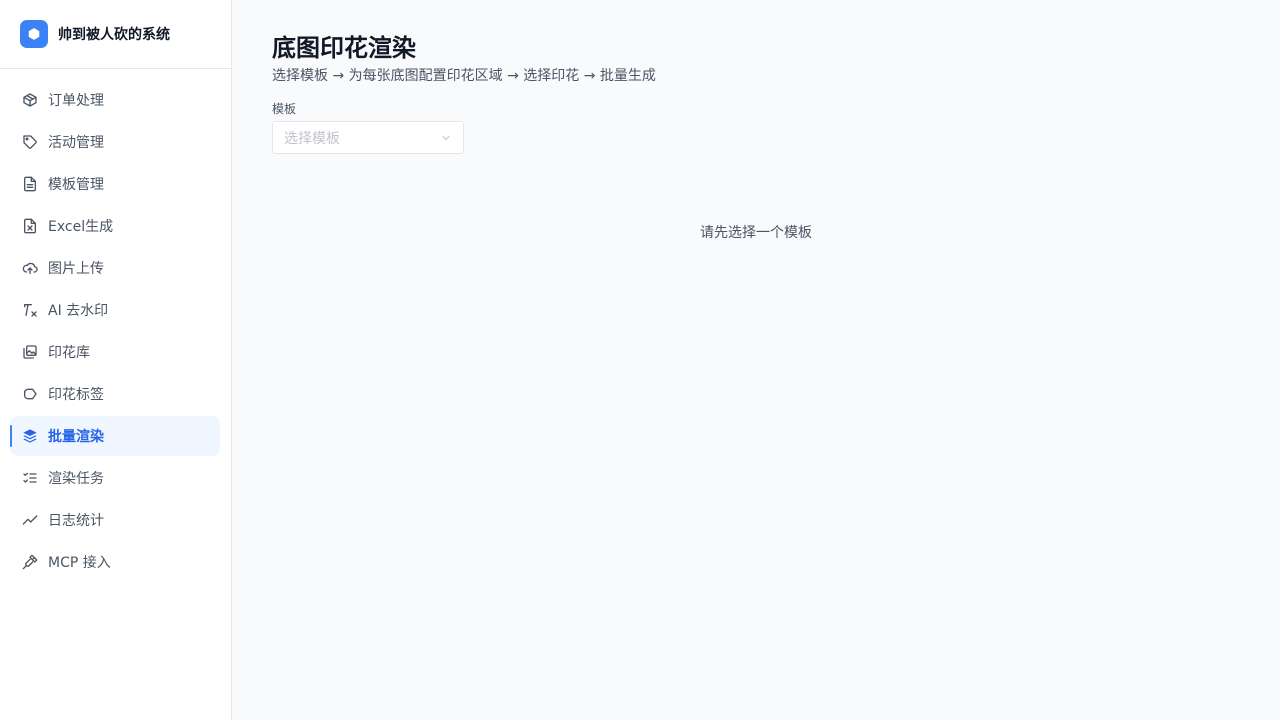  Describe the element at coordinates (756, 233) in the screenshot. I see `empty-state-hint: 请先选择一个模板` at that location.